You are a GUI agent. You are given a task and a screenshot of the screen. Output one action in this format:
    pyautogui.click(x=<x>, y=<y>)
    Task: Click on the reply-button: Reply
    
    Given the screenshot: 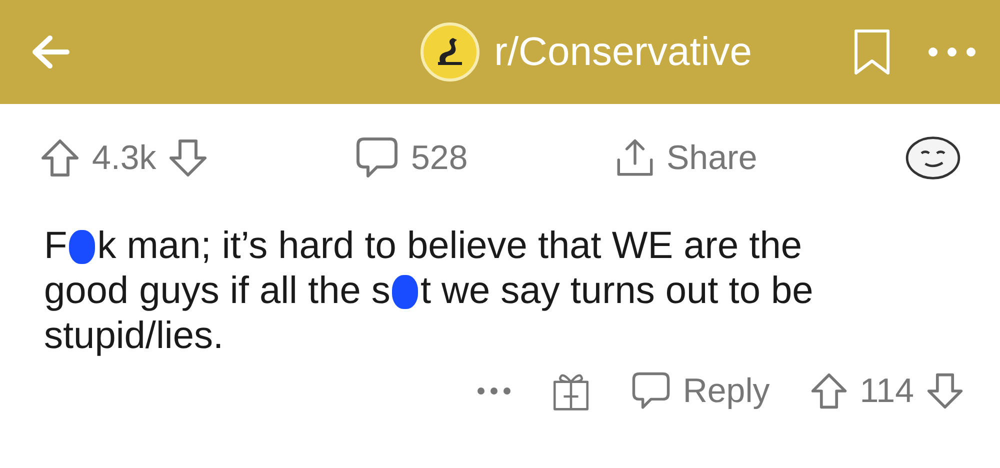 What is the action you would take?
    pyautogui.click(x=700, y=391)
    